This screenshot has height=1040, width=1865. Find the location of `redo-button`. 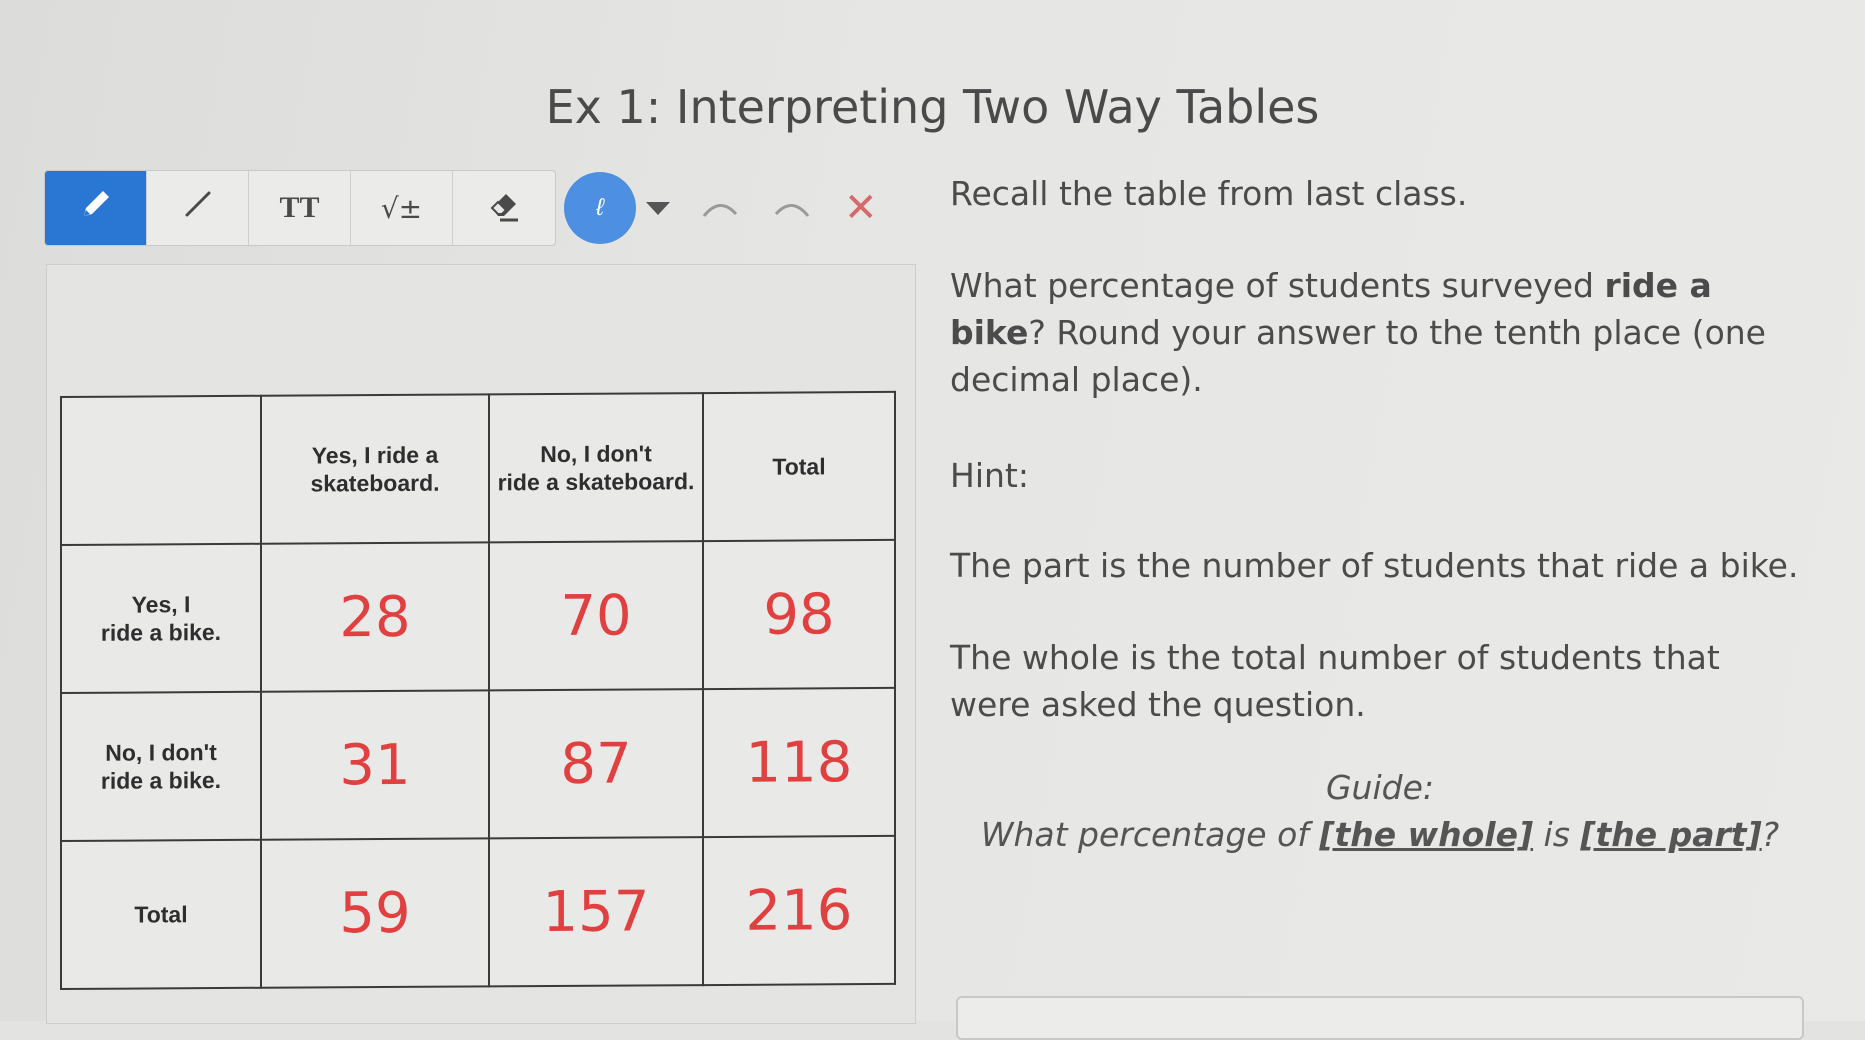

redo-button is located at coordinates (792, 208).